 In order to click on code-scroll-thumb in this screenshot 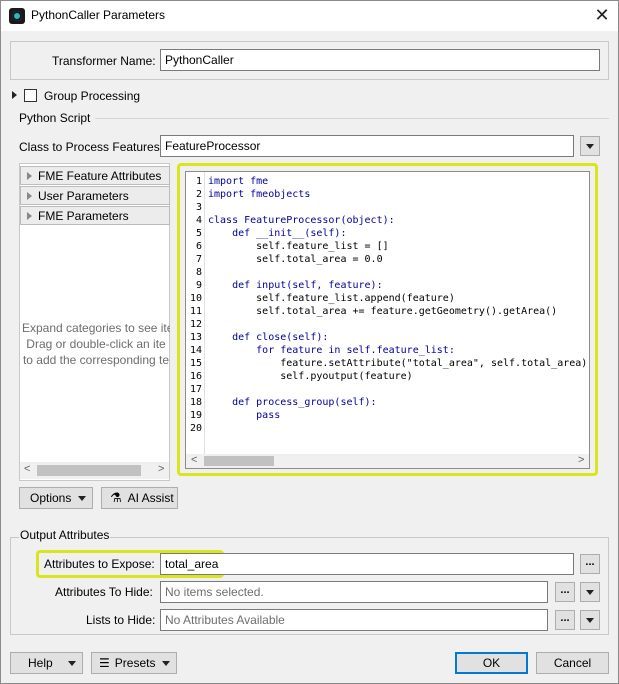, I will do `click(239, 461)`.